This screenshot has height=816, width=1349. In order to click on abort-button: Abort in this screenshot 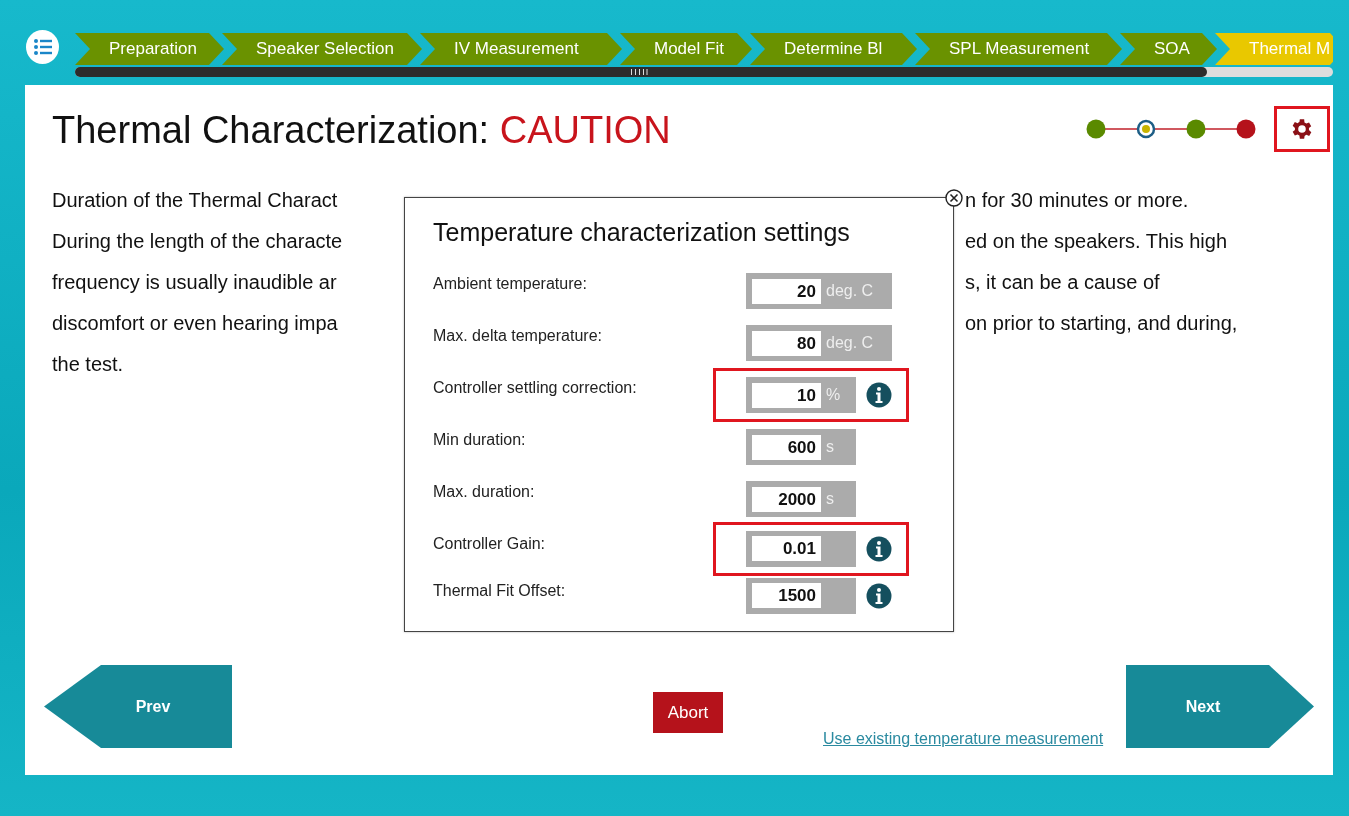, I will do `click(688, 712)`.